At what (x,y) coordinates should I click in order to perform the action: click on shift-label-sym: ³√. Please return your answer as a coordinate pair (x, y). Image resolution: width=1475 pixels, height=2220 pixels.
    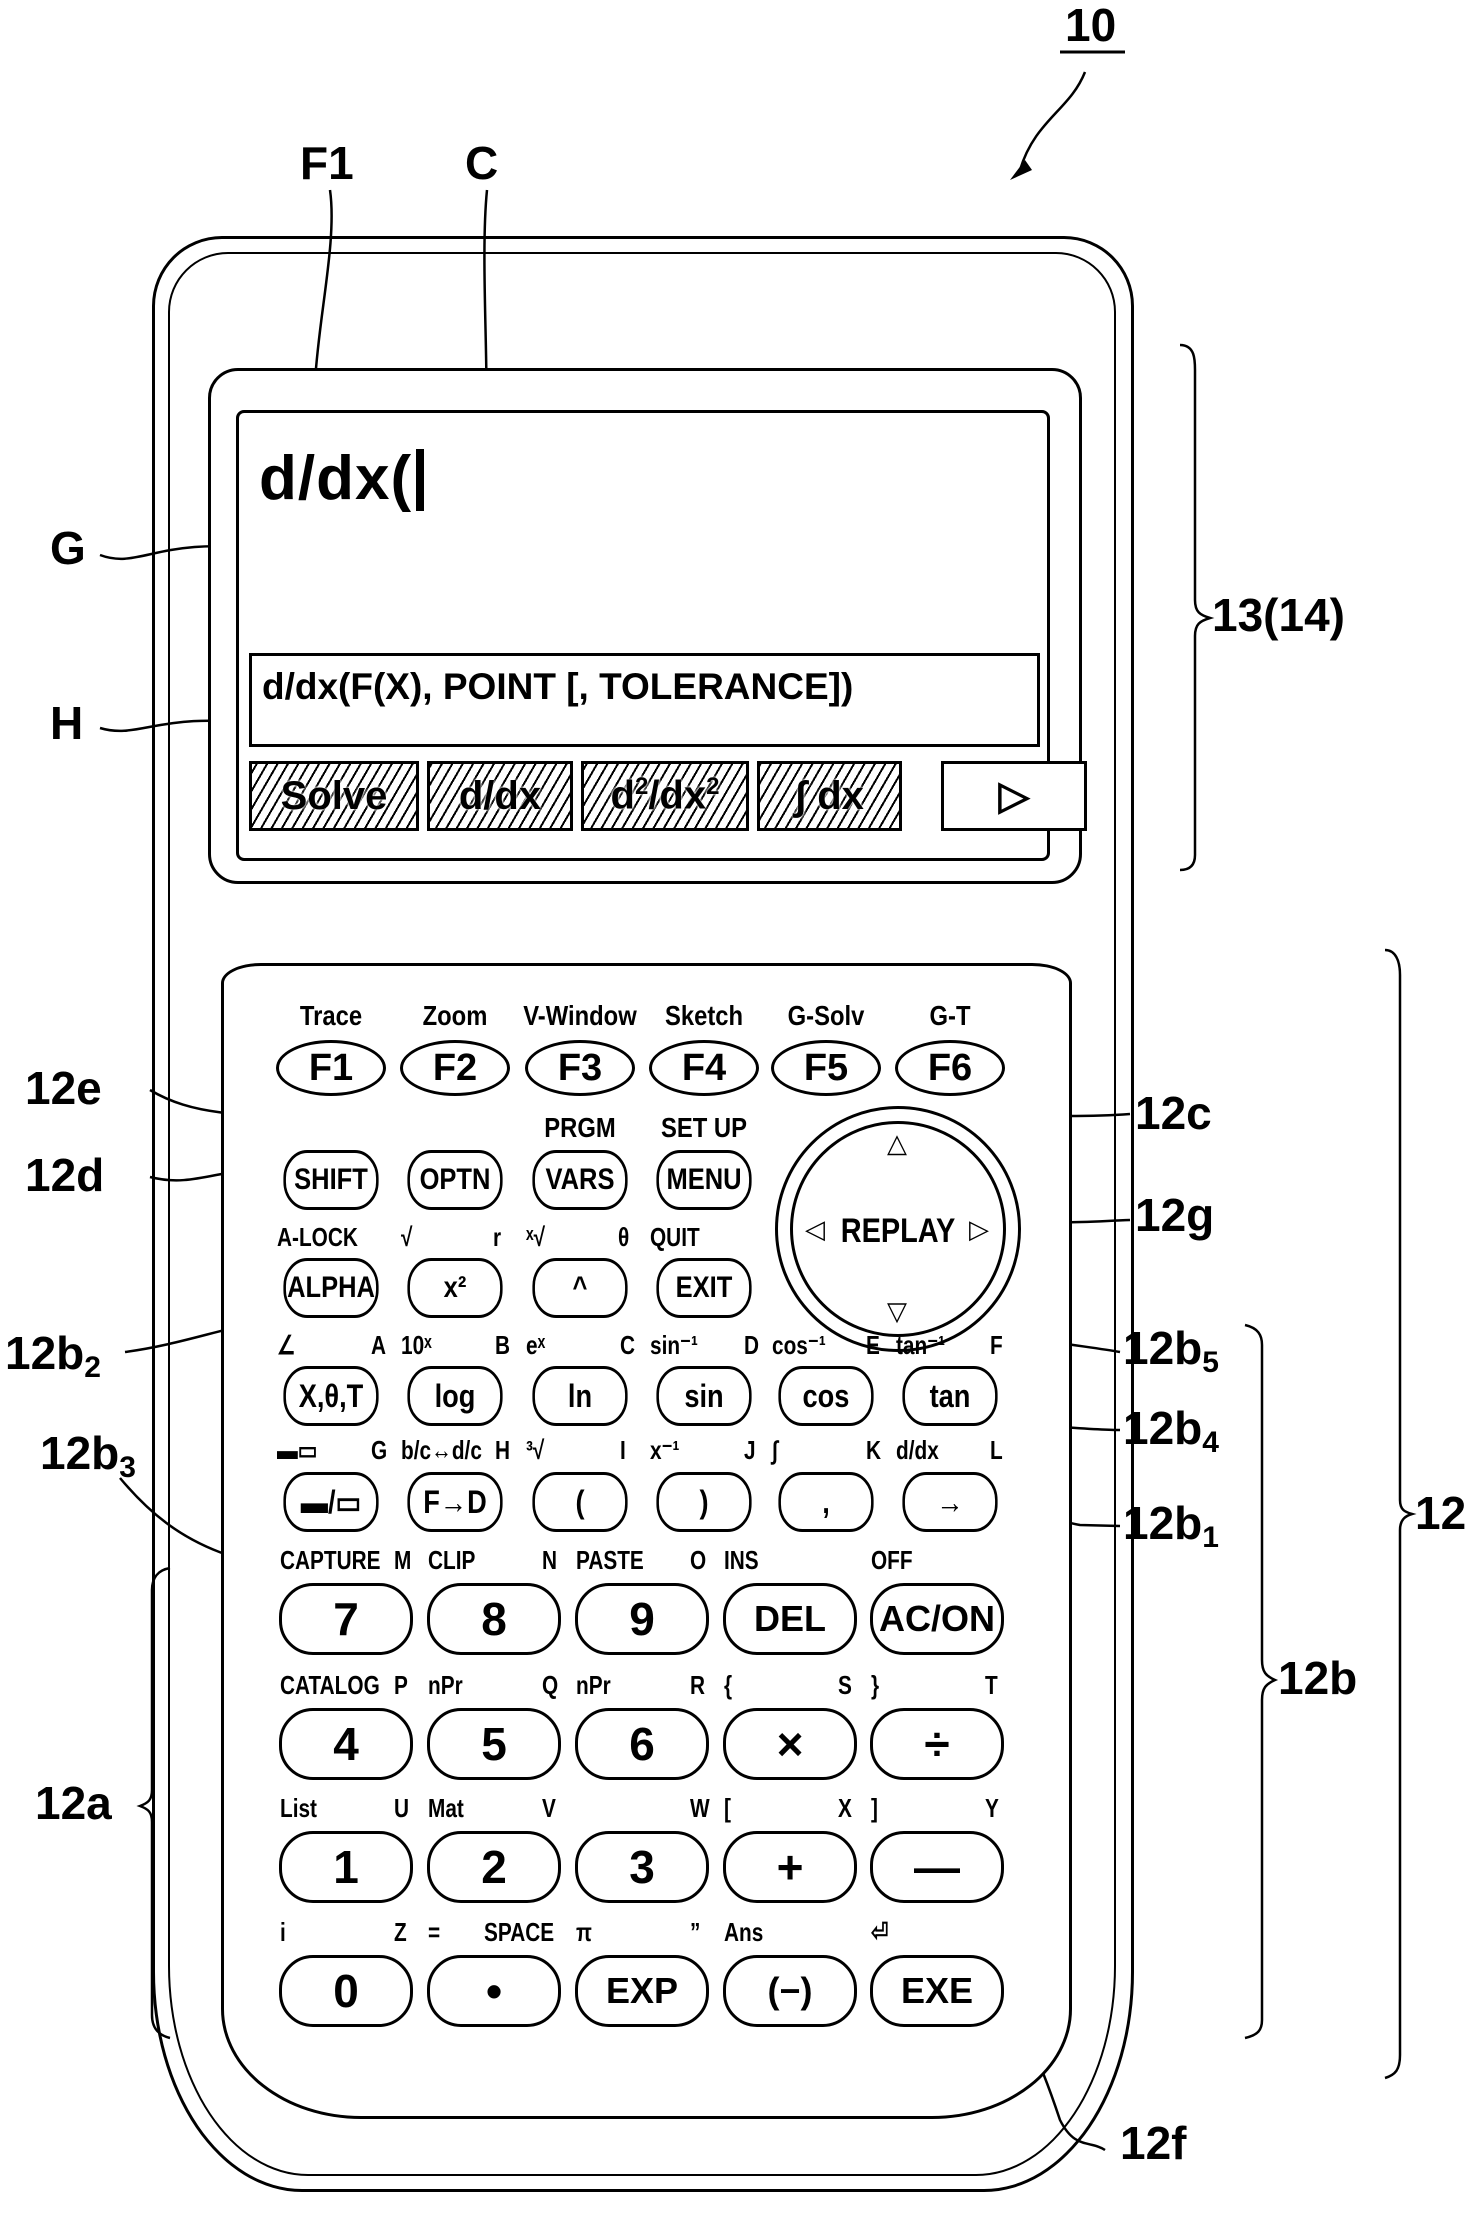
    Looking at the image, I should click on (535, 1450).